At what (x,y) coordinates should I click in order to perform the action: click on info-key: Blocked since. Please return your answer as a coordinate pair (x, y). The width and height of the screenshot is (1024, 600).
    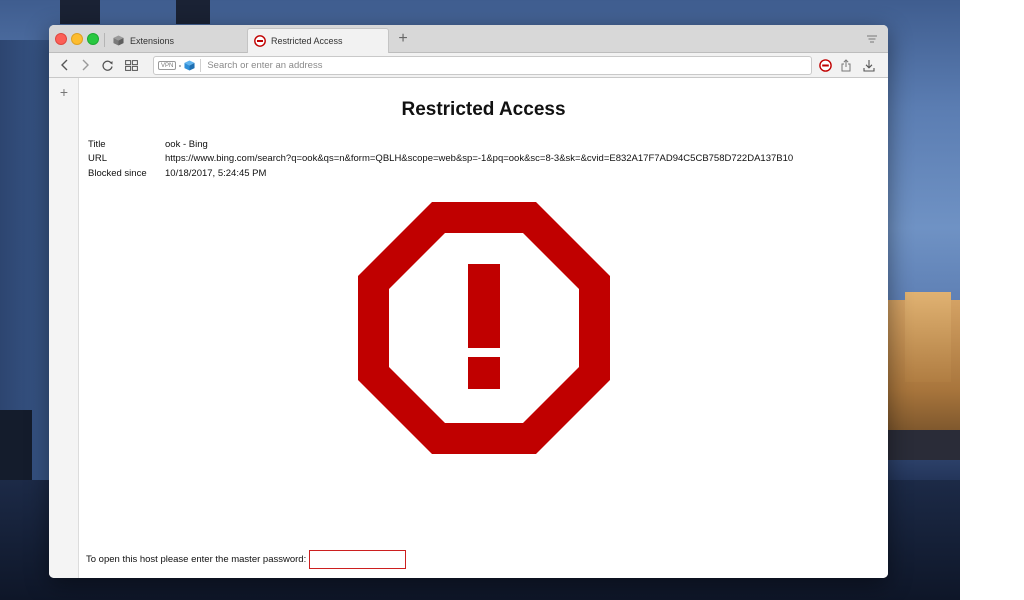
    Looking at the image, I should click on (117, 173).